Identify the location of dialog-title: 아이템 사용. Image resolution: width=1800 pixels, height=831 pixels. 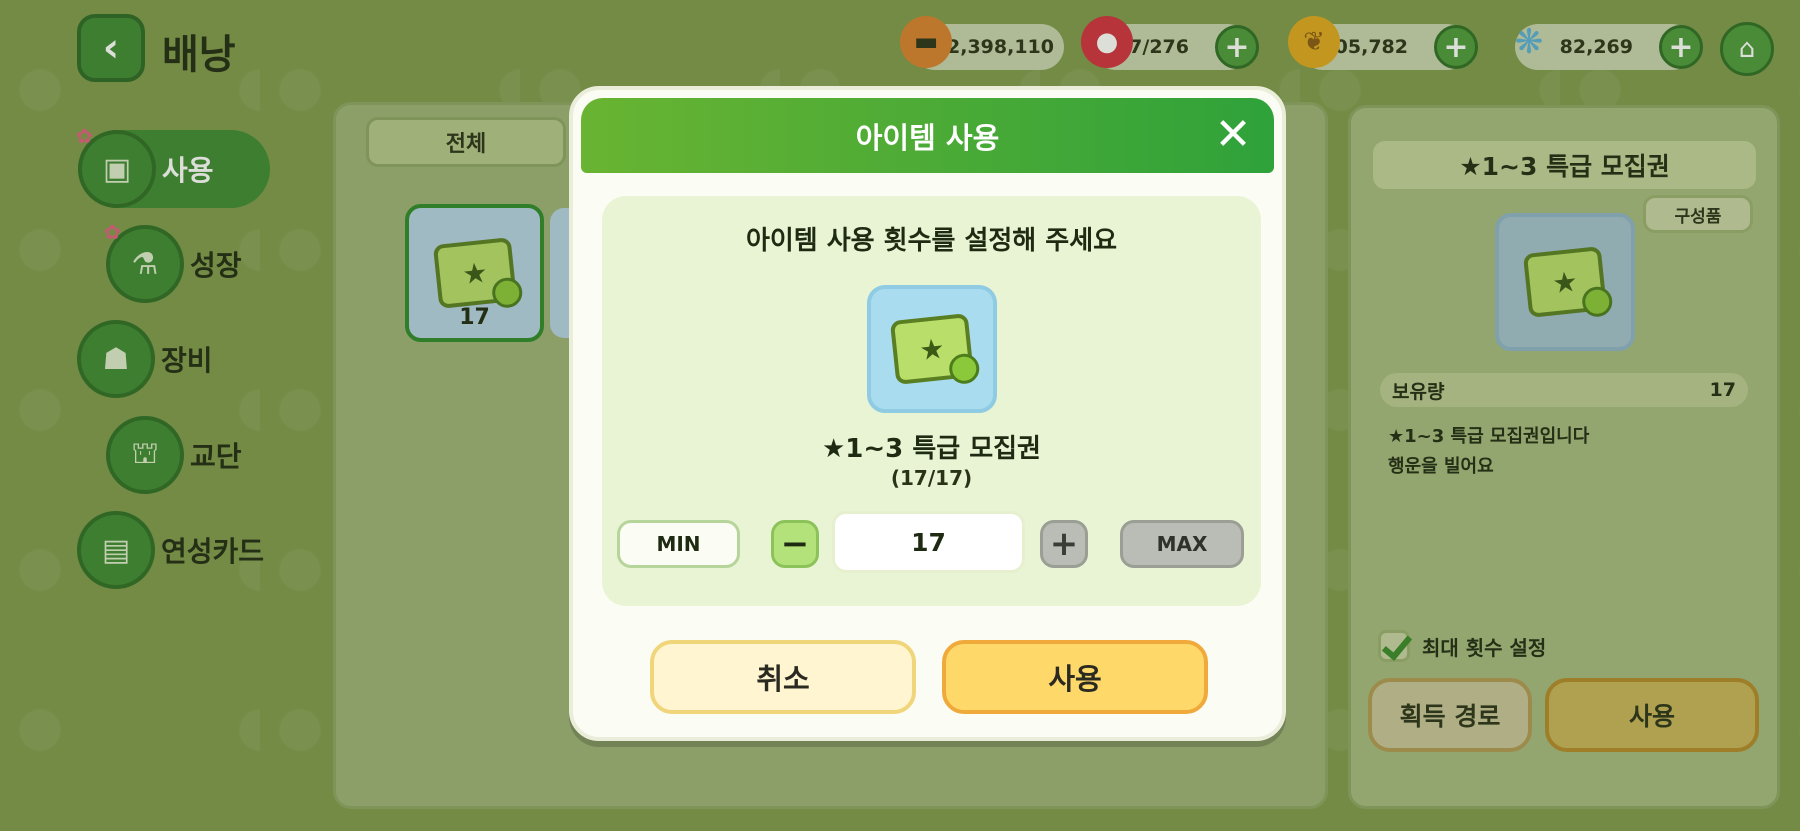
(927, 137).